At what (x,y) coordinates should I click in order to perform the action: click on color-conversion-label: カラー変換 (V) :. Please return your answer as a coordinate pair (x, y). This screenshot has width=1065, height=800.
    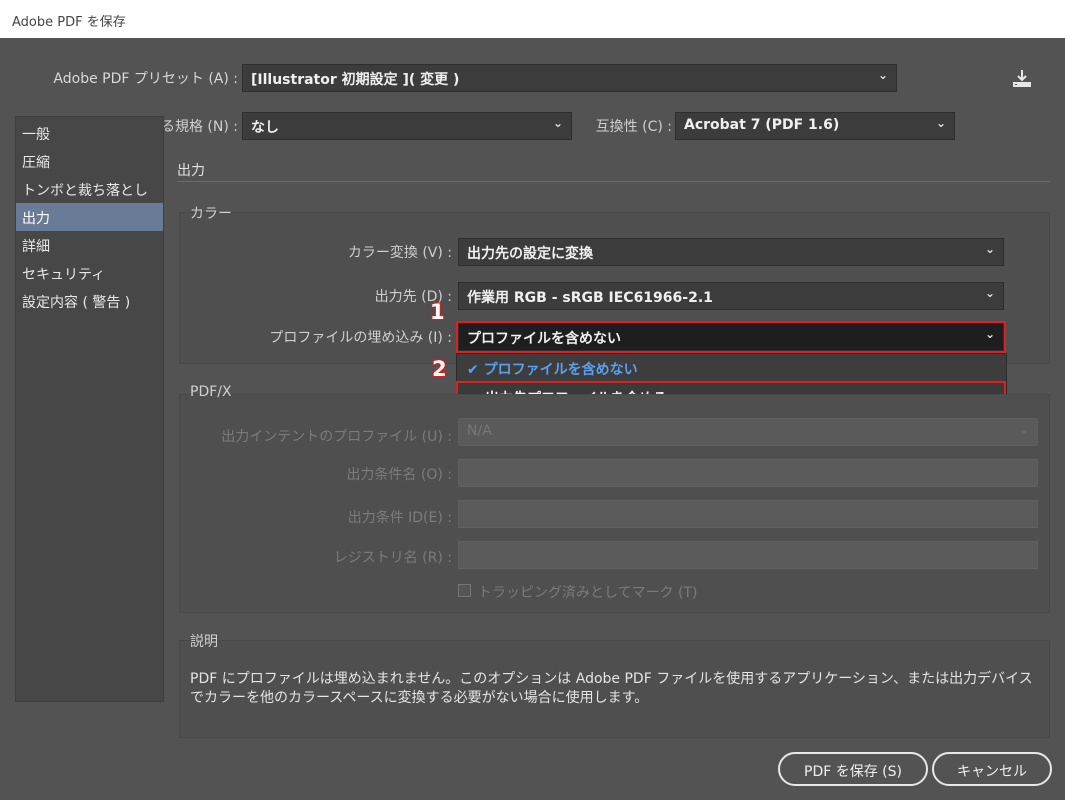
    Looking at the image, I should click on (399, 253).